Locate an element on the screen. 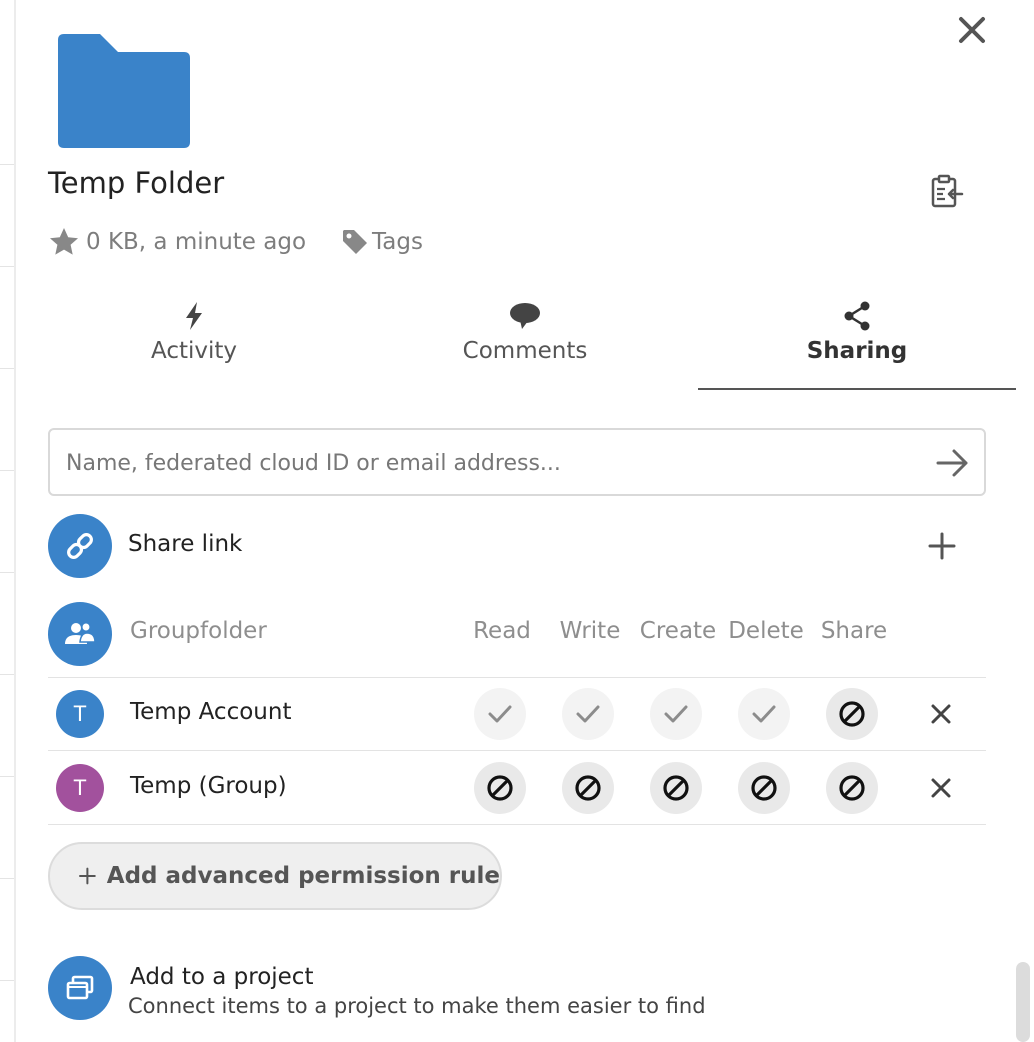 This screenshot has width=1034, height=1042. speech-bubble-icon is located at coordinates (525, 316).